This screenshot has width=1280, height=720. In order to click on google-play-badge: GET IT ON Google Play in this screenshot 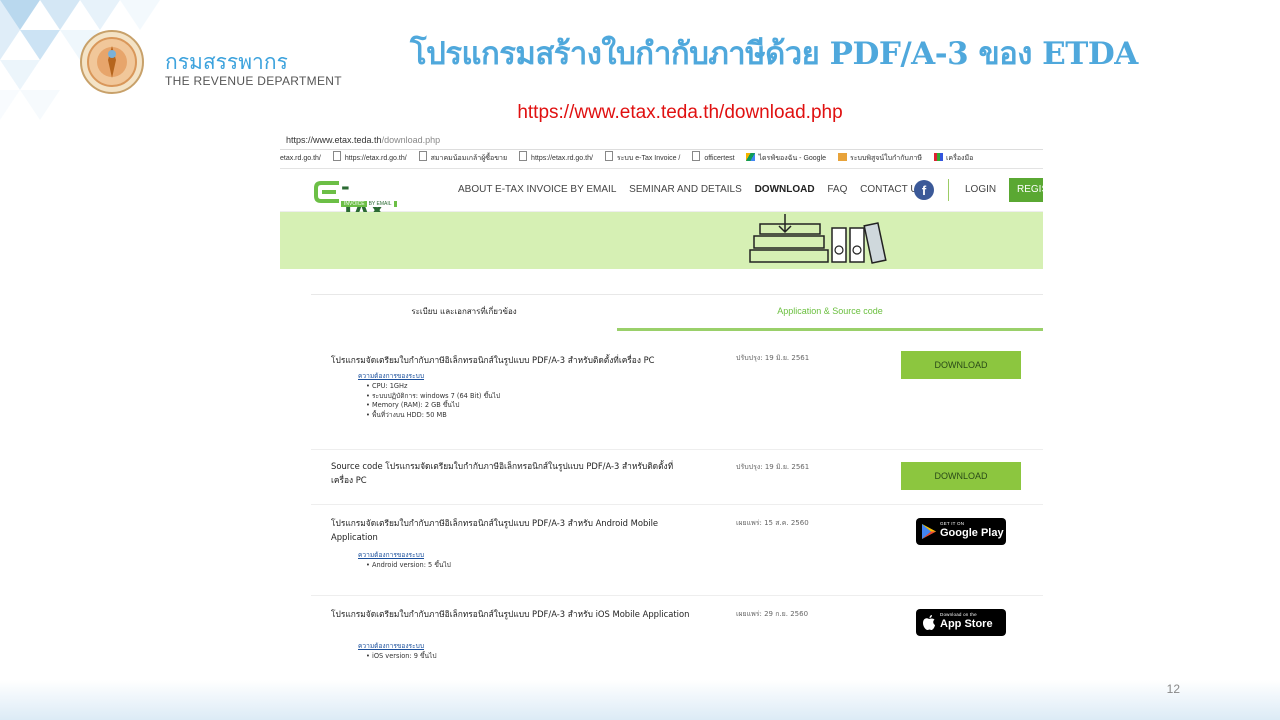, I will do `click(961, 531)`.